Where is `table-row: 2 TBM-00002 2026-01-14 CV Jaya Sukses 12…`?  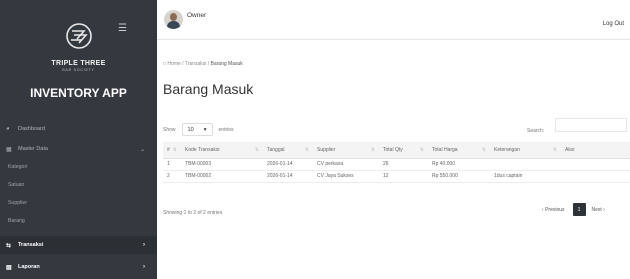
table-row: 2 TBM-00002 2026-01-14 CV Jaya Sukses 12… is located at coordinates (396, 176).